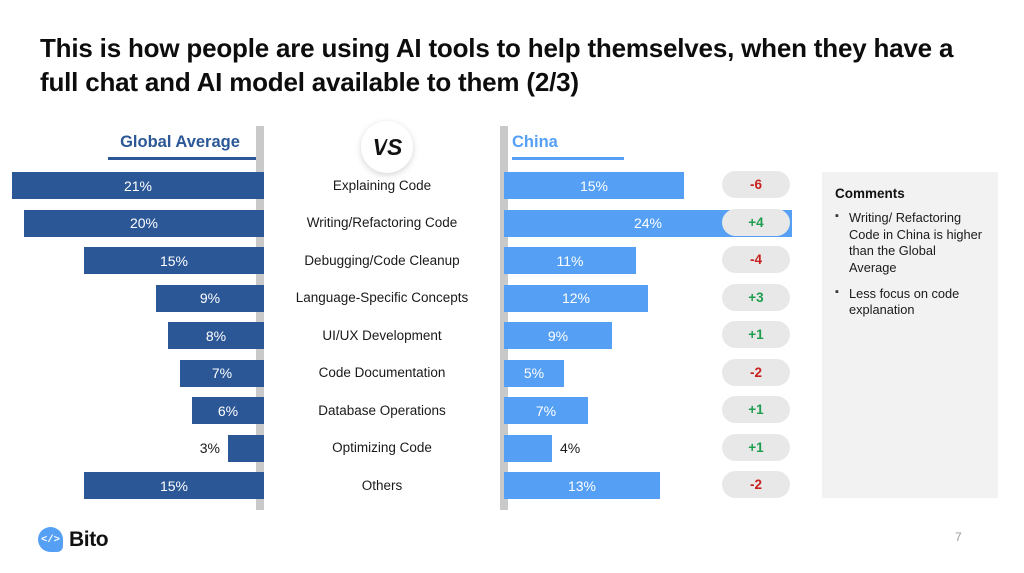 Image resolution: width=1024 pixels, height=573 pixels. I want to click on global-average-bar-value: 21%, so click(138, 185).